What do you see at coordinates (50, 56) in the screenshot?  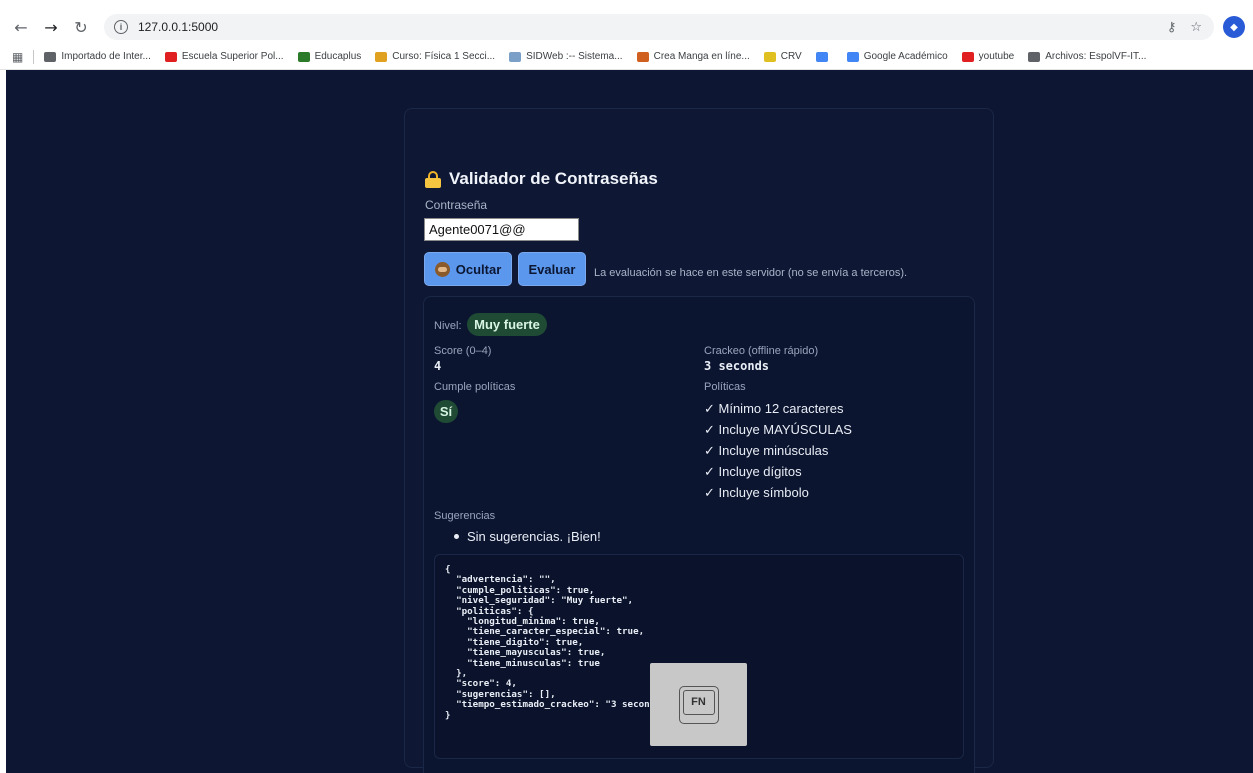 I see `folder-icon` at bounding box center [50, 56].